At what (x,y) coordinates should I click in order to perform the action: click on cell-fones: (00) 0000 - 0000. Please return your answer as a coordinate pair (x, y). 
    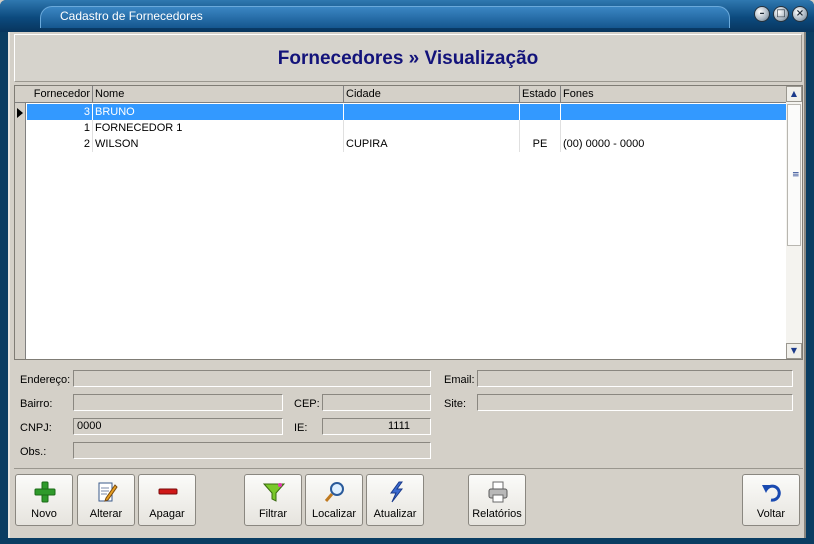
    Looking at the image, I should click on (604, 144).